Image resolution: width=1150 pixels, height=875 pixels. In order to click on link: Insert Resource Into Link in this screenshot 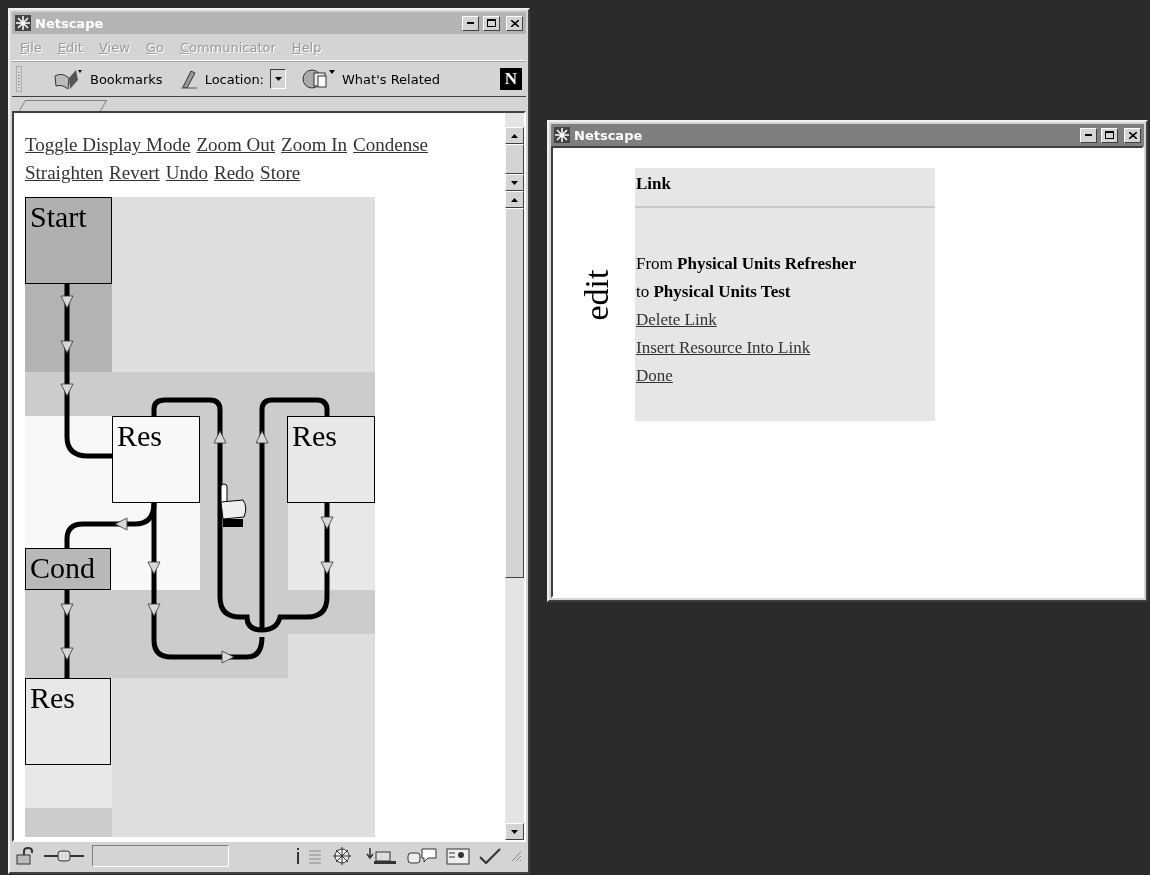, I will do `click(723, 348)`.